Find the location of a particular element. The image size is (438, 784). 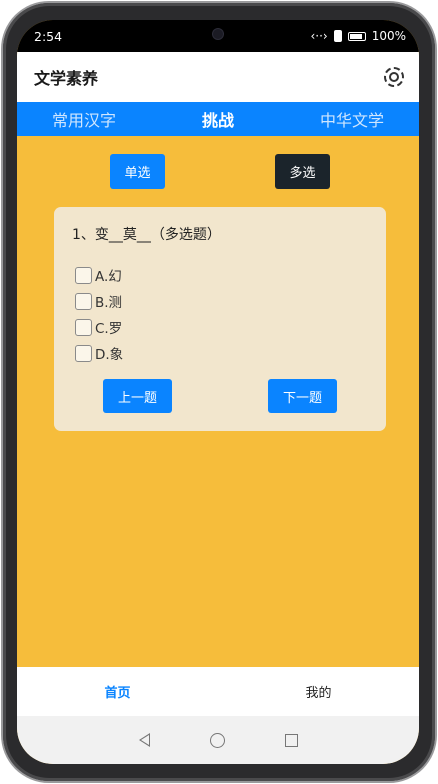

dots-icon: ‹··› is located at coordinates (319, 36).